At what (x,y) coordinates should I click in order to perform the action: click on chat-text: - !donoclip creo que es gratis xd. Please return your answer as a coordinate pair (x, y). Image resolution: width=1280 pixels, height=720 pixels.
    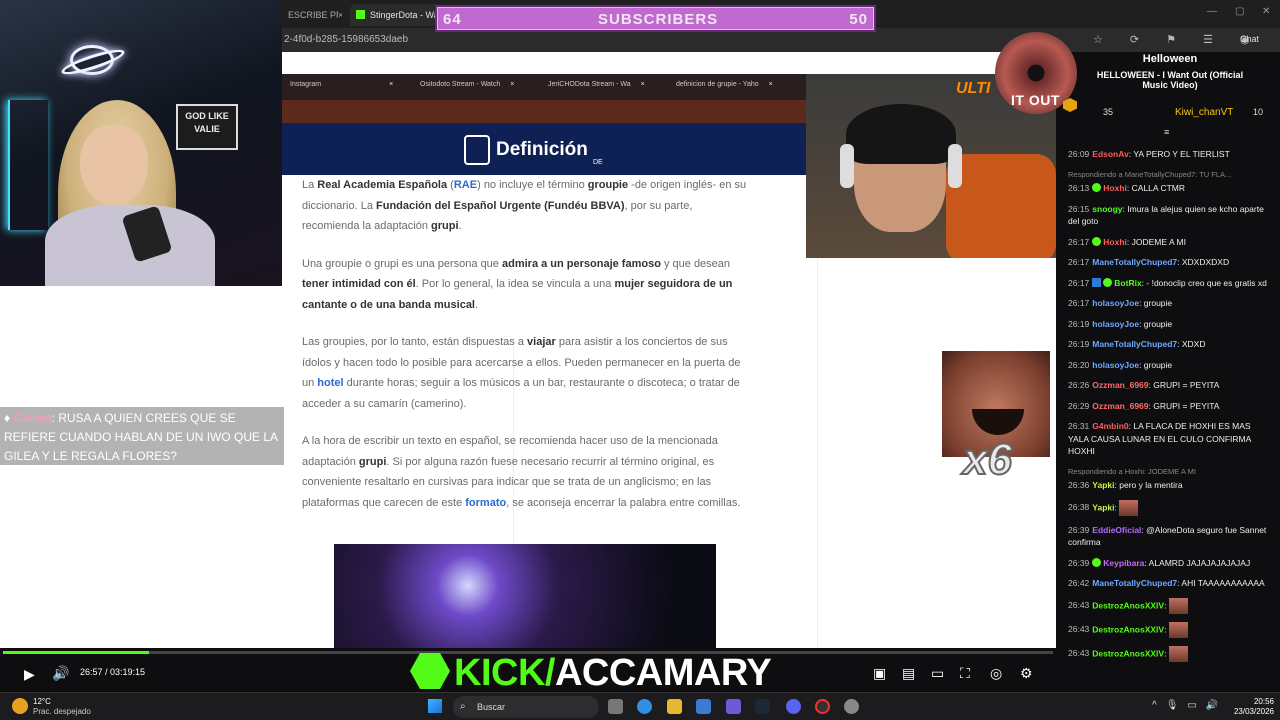
    Looking at the image, I should click on (1206, 282).